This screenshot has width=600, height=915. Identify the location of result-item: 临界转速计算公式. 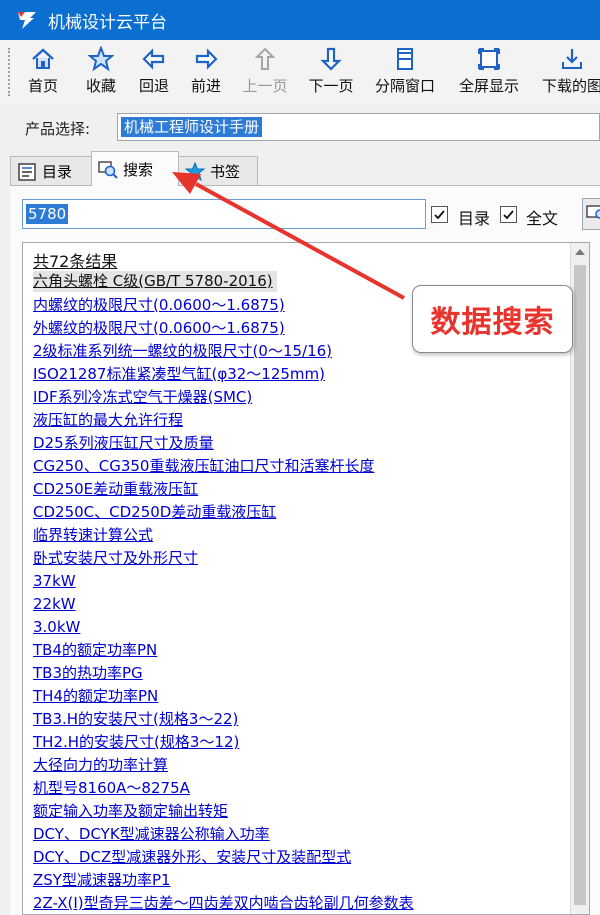
(293, 535).